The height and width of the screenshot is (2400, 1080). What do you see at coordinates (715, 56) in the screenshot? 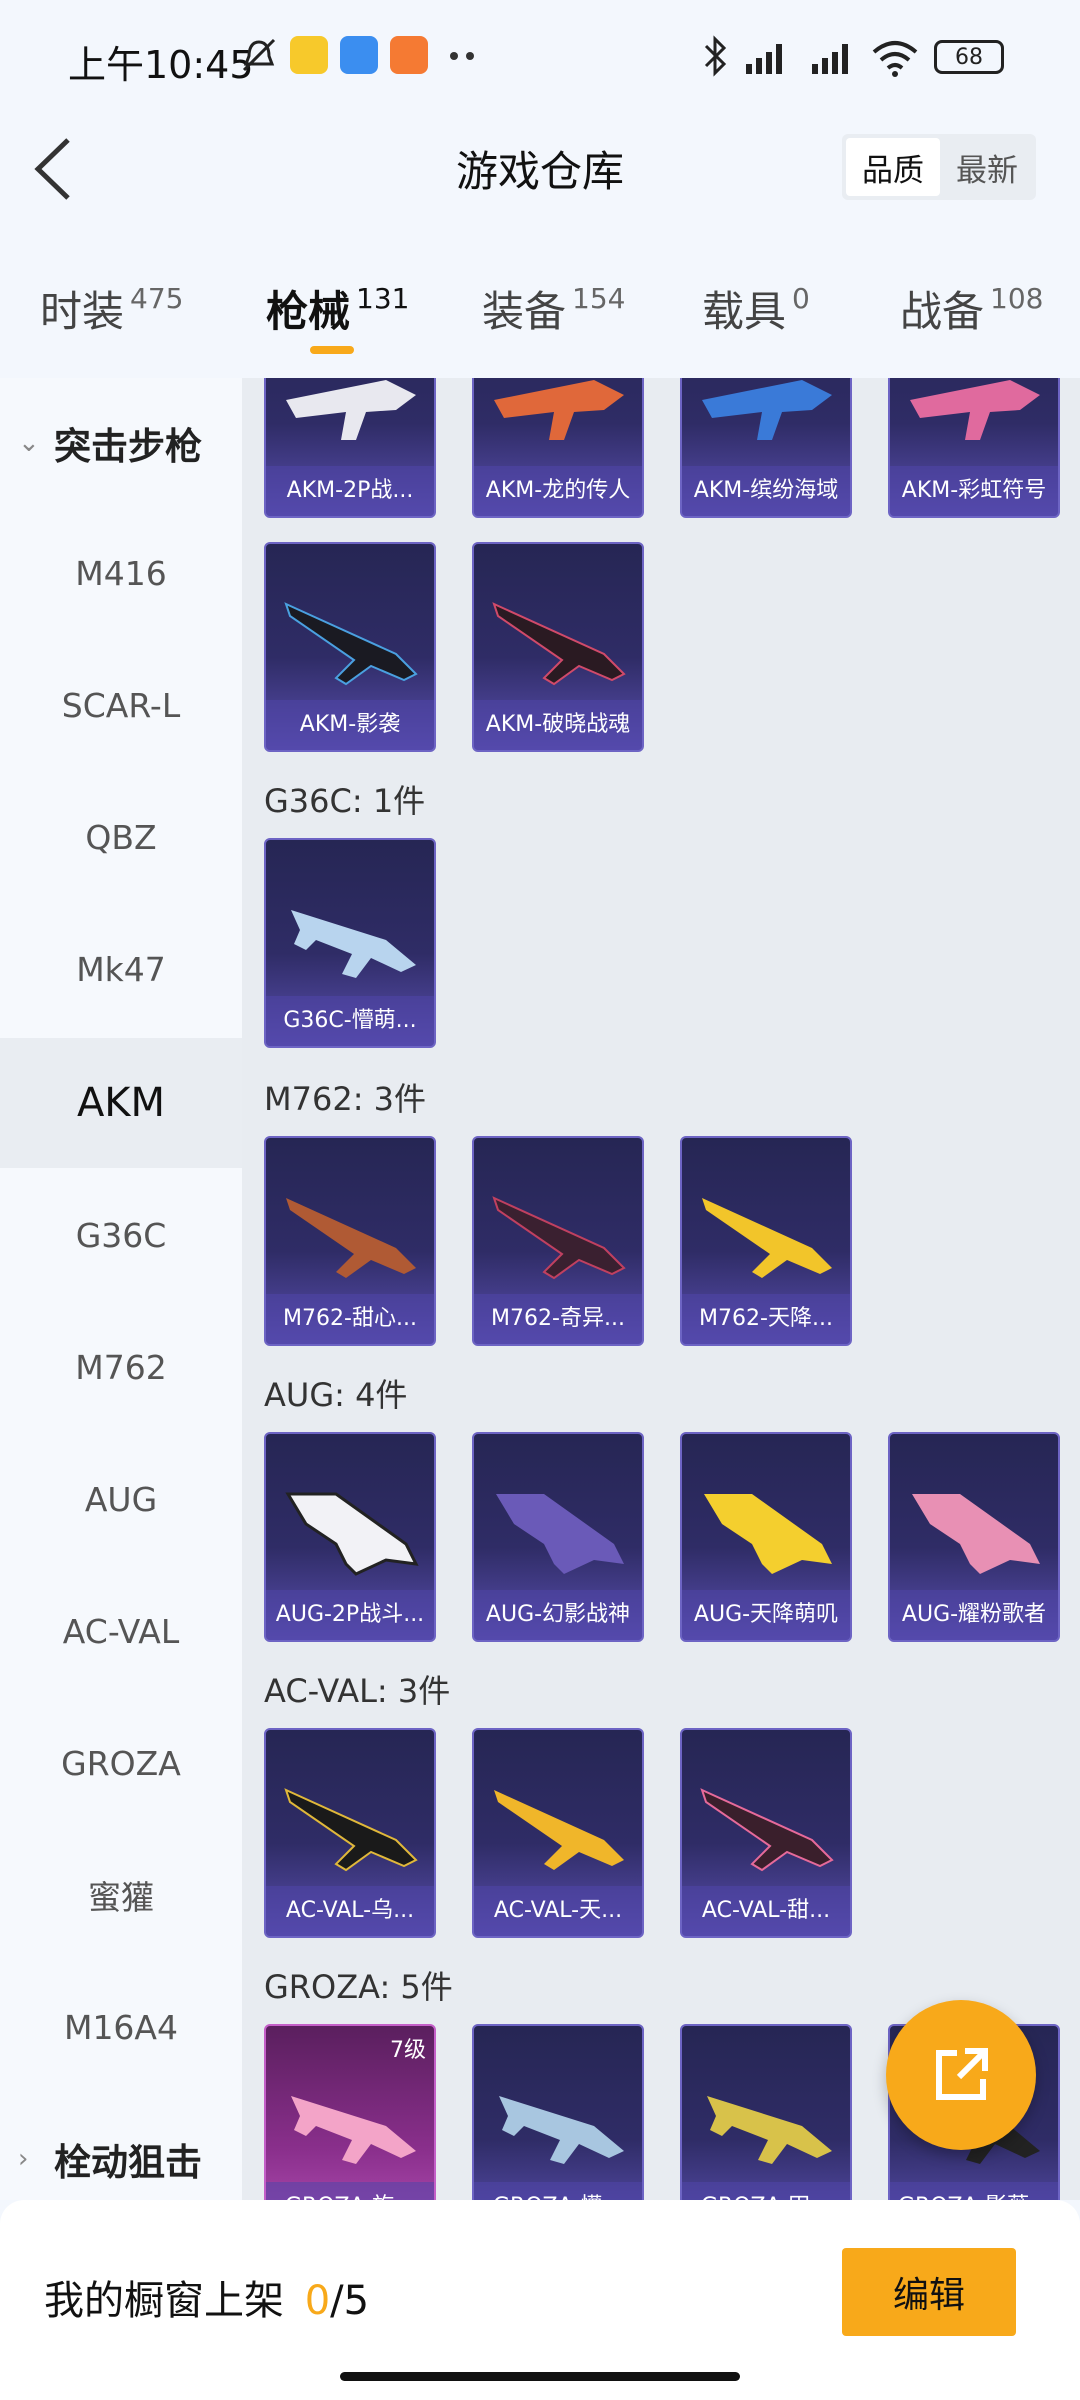
I see `bluetooth-icon` at bounding box center [715, 56].